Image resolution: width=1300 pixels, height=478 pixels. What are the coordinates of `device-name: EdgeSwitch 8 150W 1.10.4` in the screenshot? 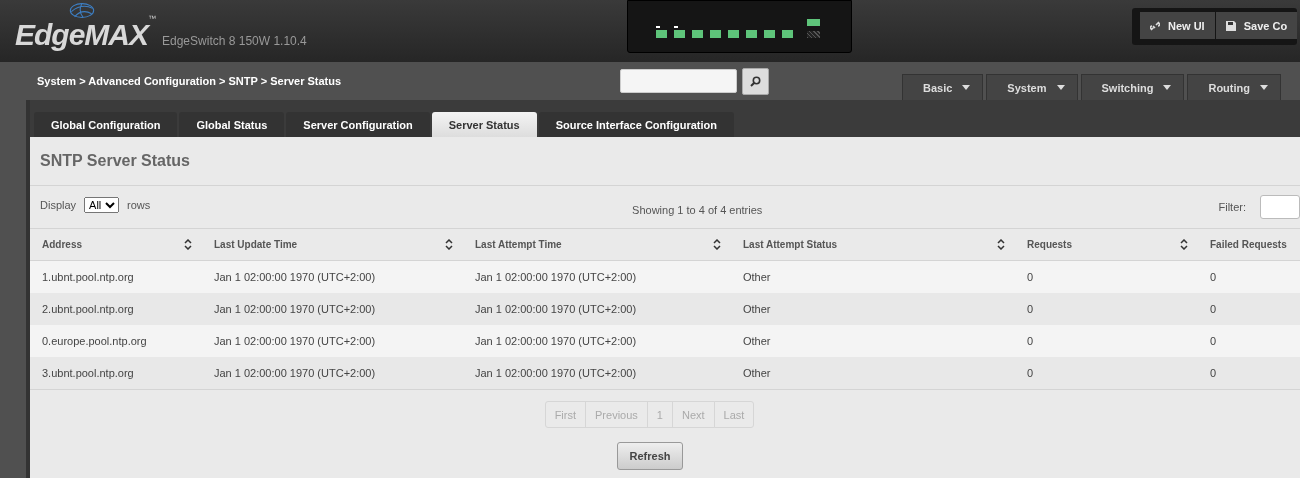 It's located at (234, 41).